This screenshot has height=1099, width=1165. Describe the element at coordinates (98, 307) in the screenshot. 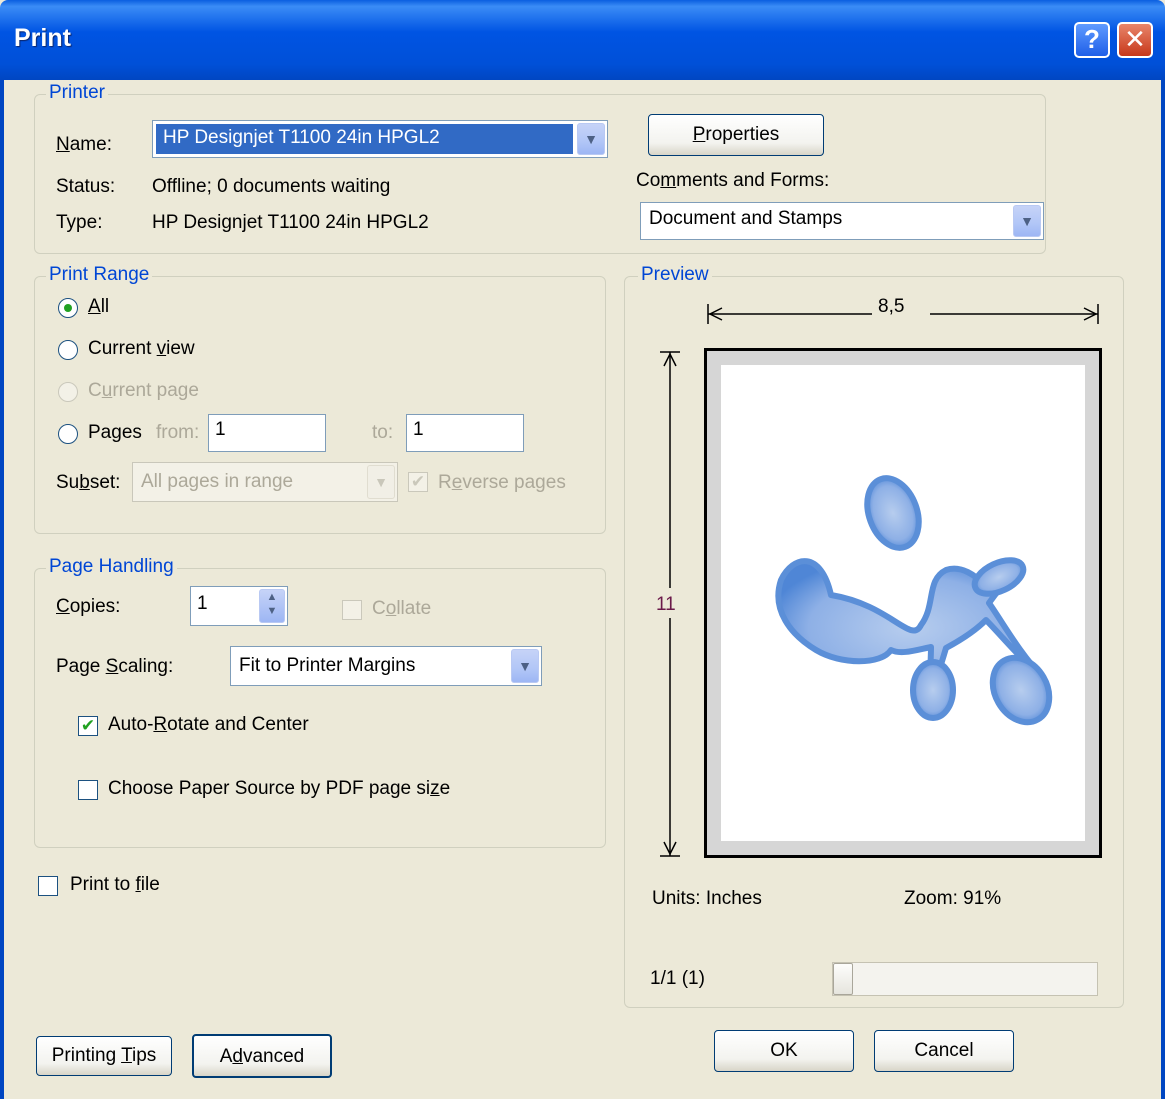

I see `all-label: All` at that location.